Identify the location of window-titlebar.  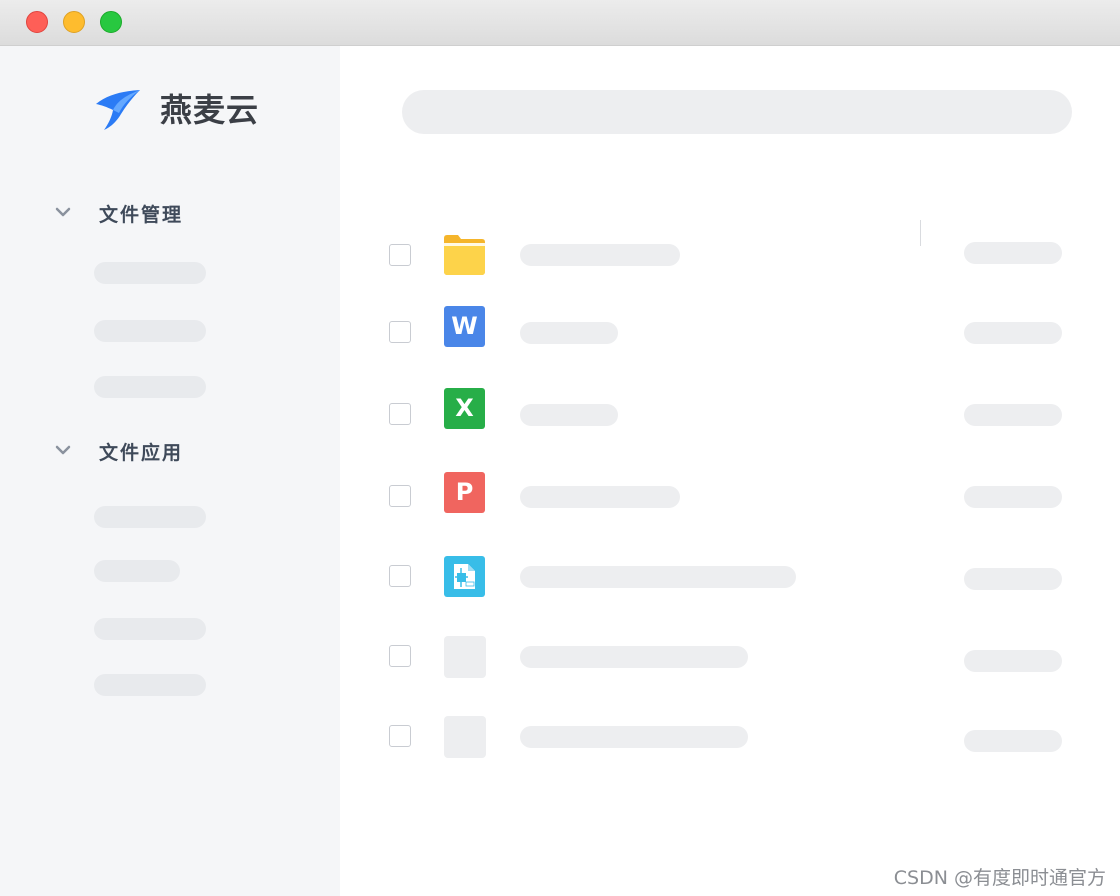
(560, 23).